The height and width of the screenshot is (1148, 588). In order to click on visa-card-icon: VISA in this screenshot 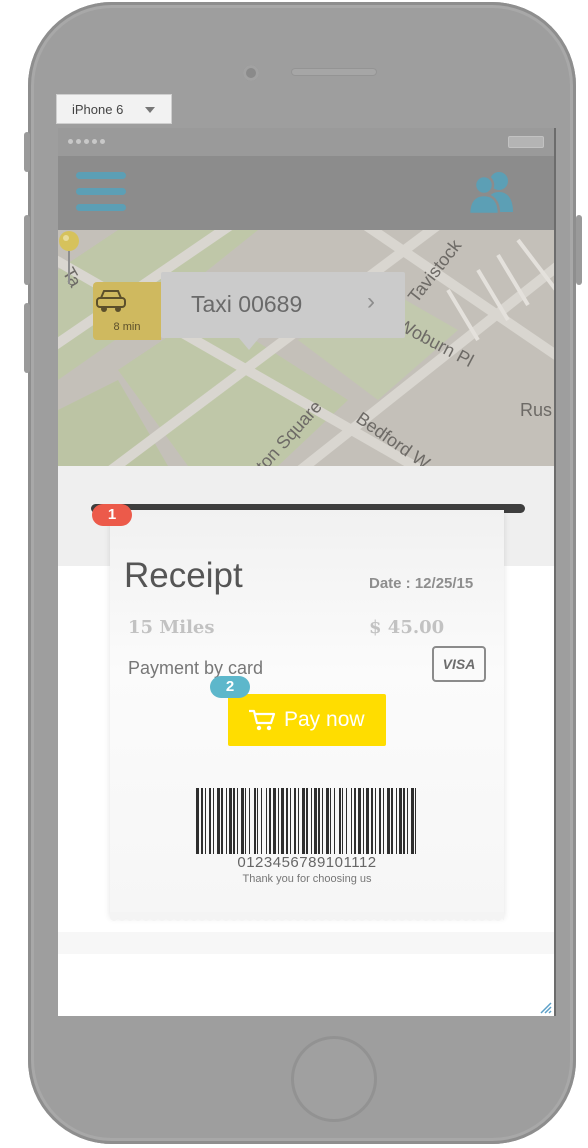, I will do `click(459, 664)`.